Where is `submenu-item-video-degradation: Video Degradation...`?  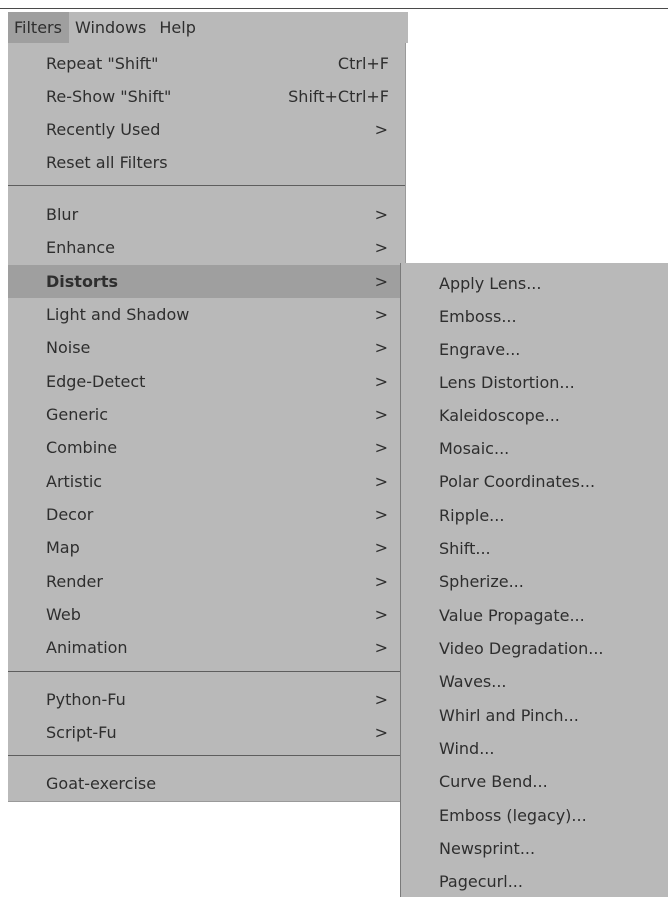 submenu-item-video-degradation: Video Degradation... is located at coordinates (534, 648).